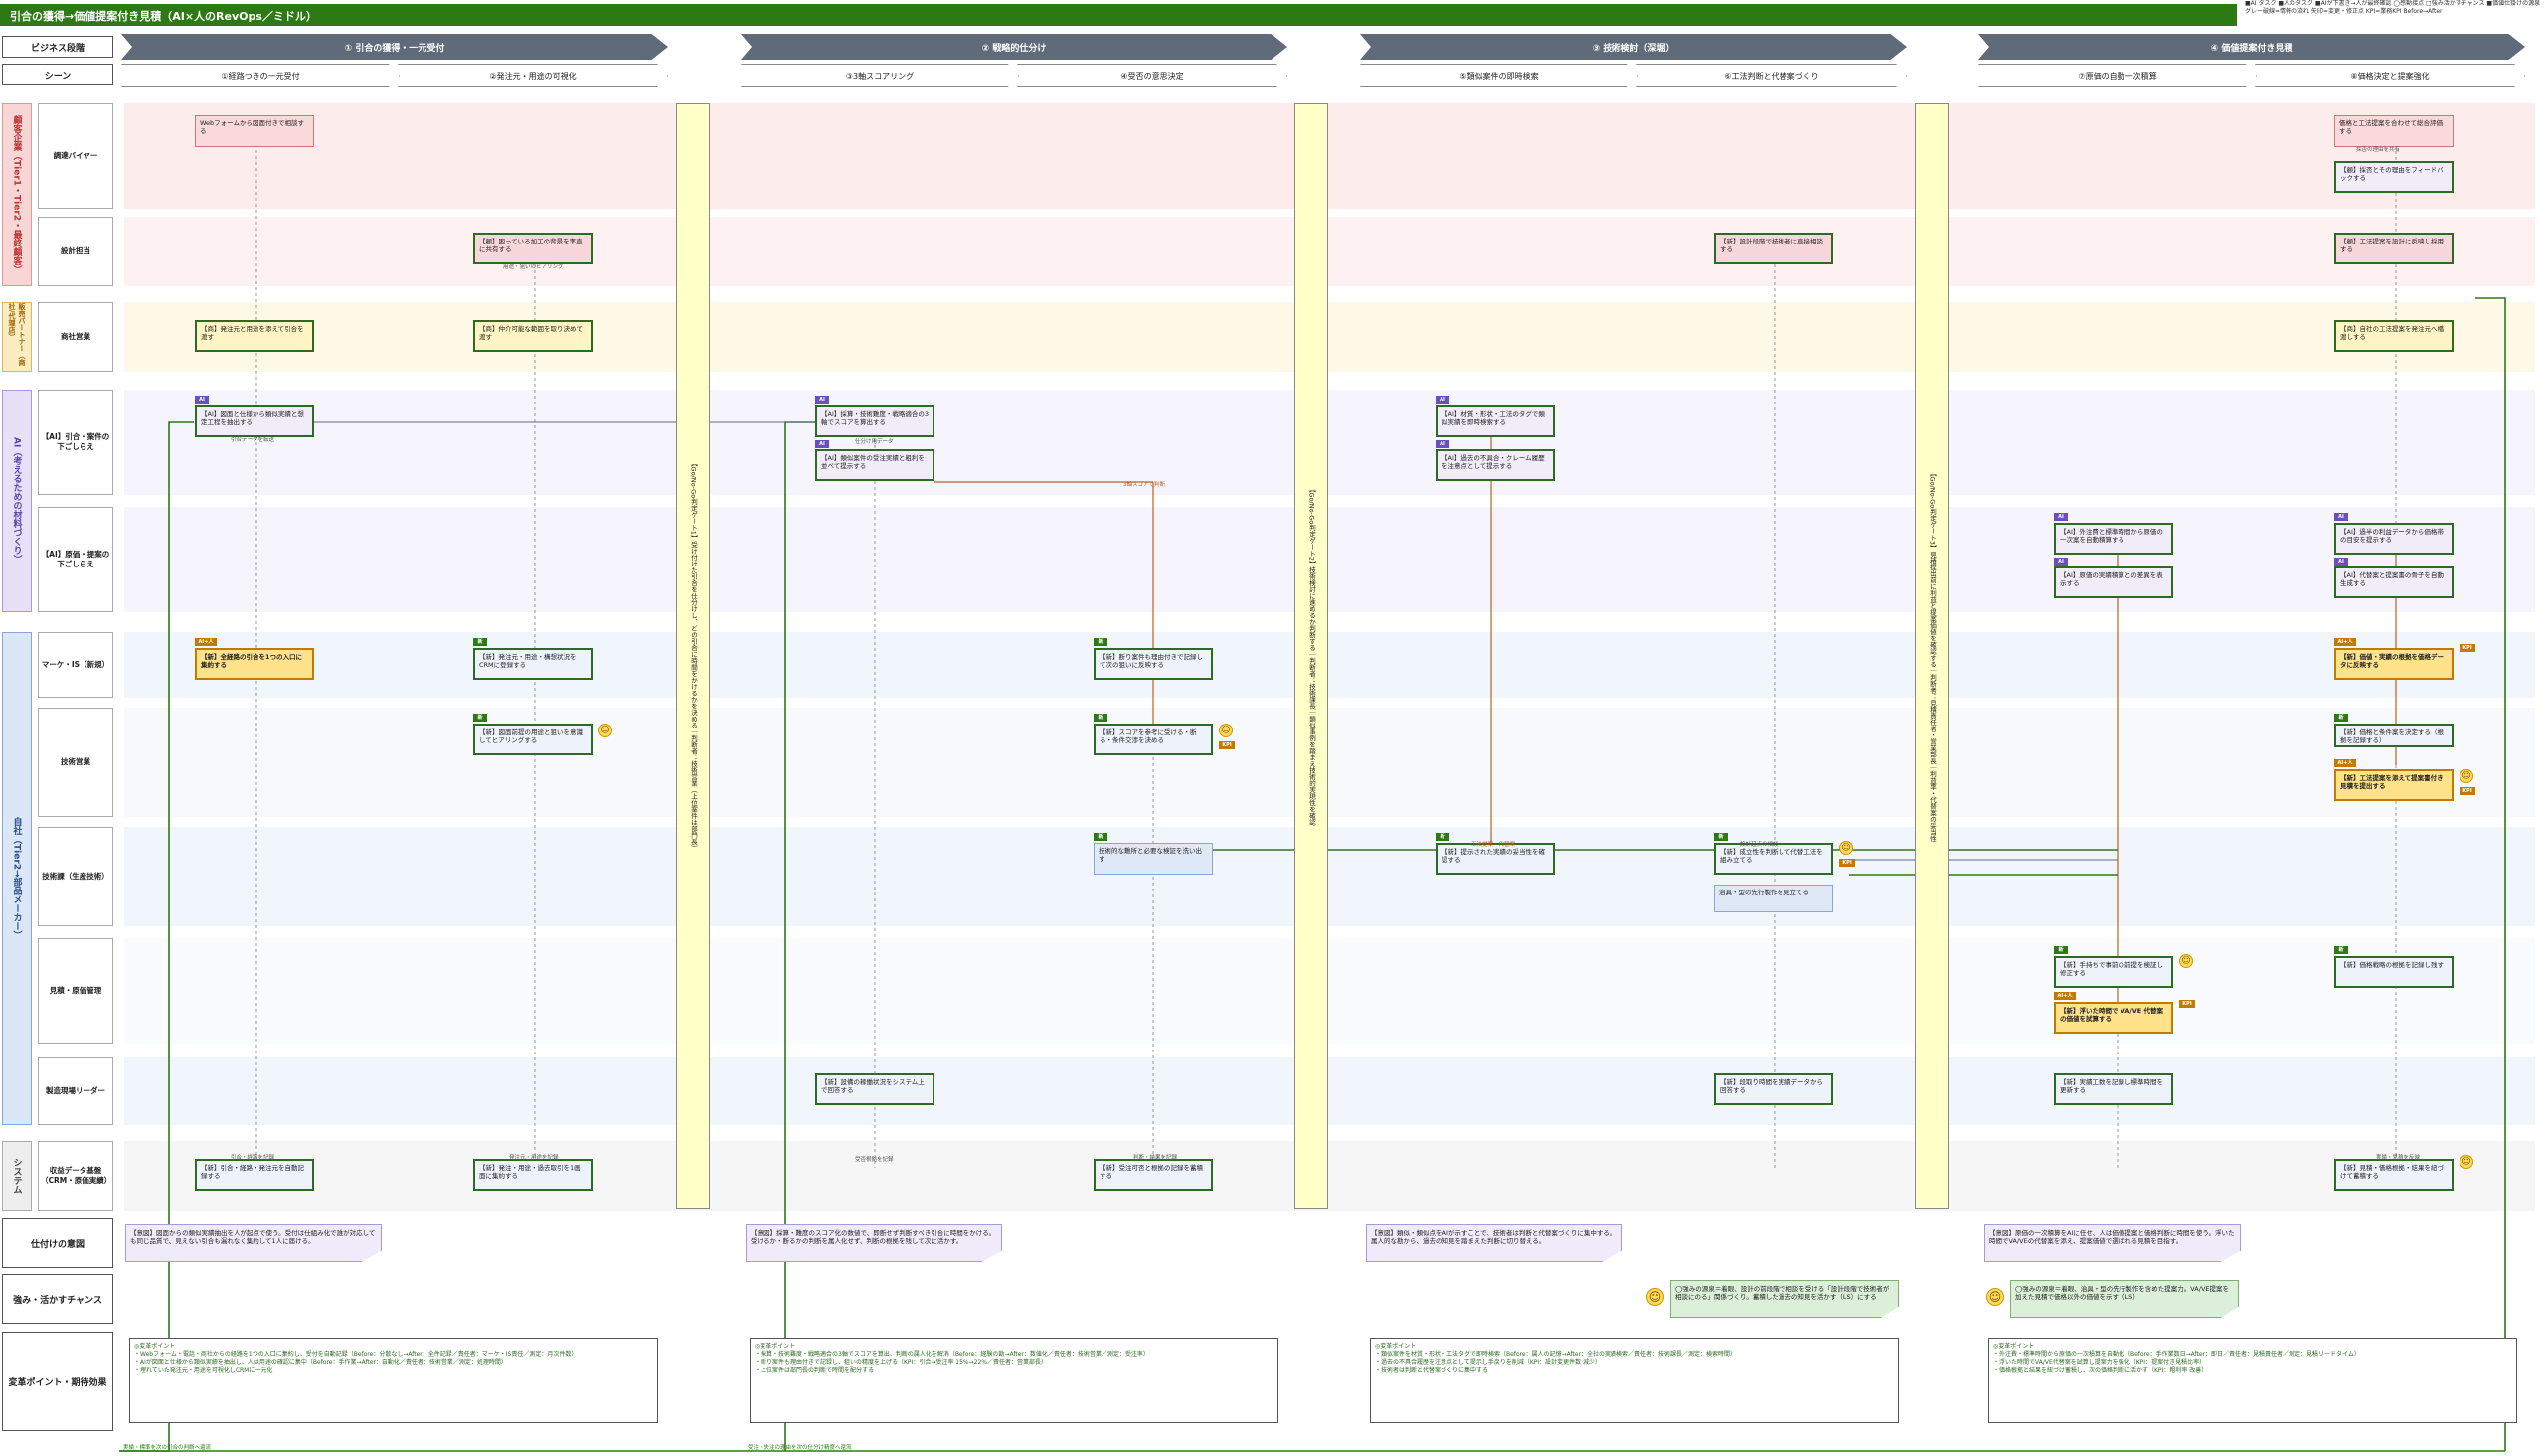 This screenshot has height=1456, width=2545. I want to click on flow-label: 発注元・用途を記録, so click(534, 1158).